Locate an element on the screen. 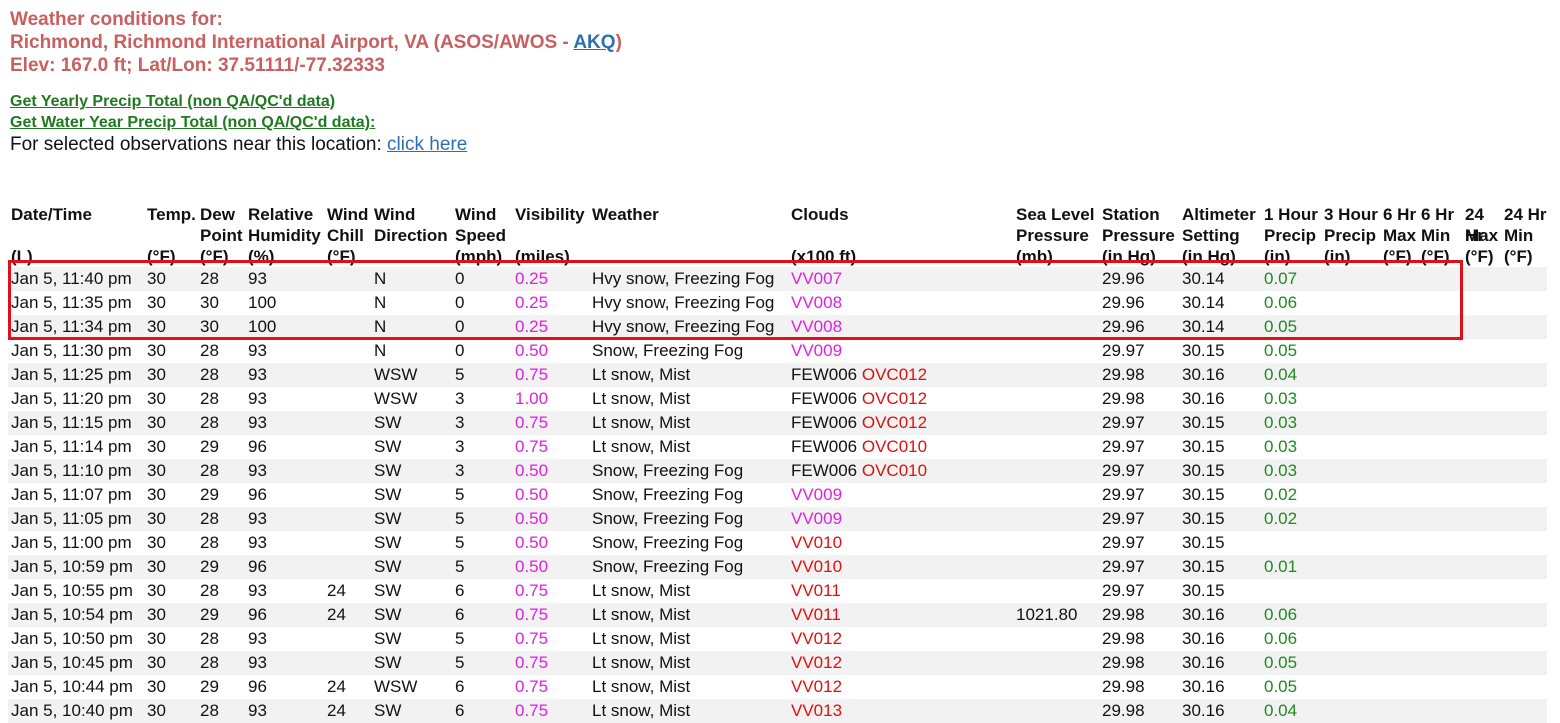 This screenshot has height=723, width=1560. column-header: Temp. (°F) is located at coordinates (170, 235).